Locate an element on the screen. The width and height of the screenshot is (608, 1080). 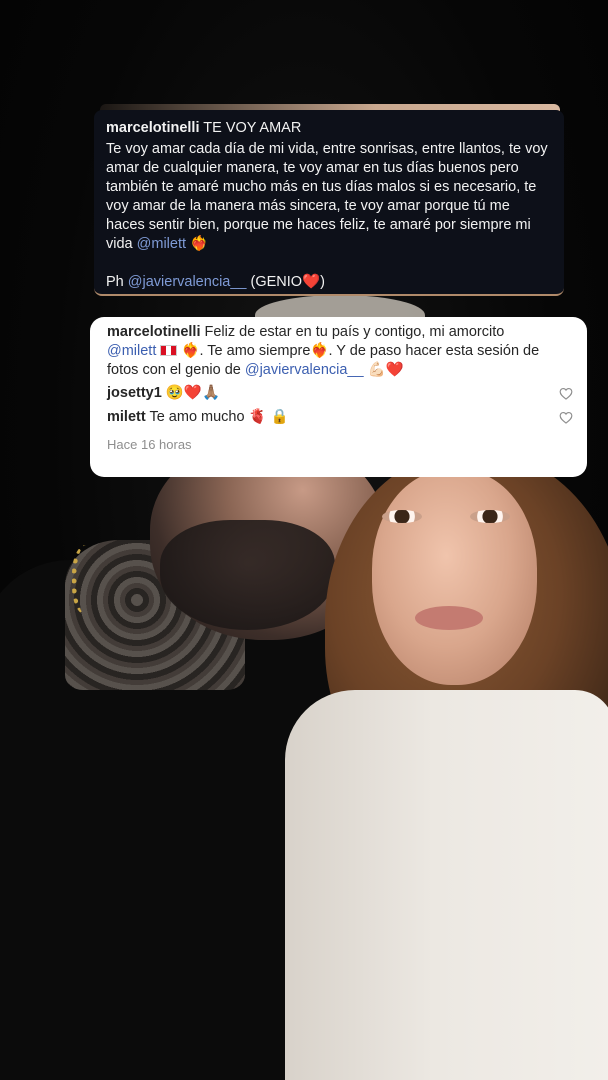
comment-username: milett is located at coordinates (126, 417).